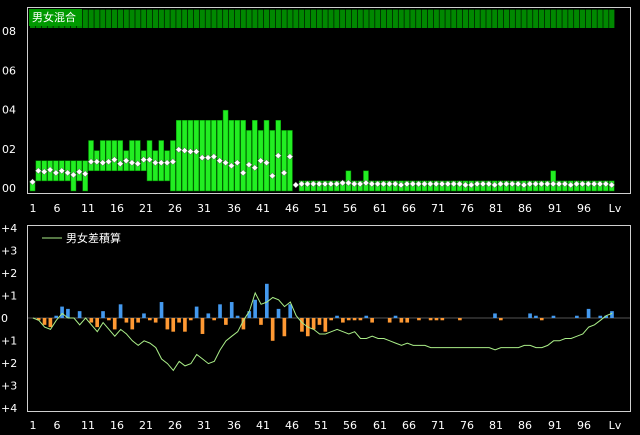  I want to click on bottom-x-tick-label: 1, so click(33, 425).